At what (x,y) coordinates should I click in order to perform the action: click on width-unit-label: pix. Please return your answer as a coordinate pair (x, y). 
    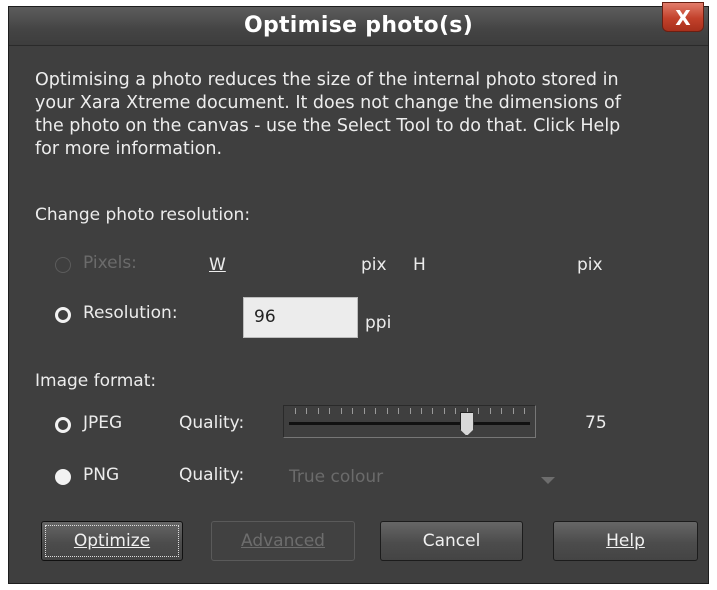
    Looking at the image, I should click on (374, 265).